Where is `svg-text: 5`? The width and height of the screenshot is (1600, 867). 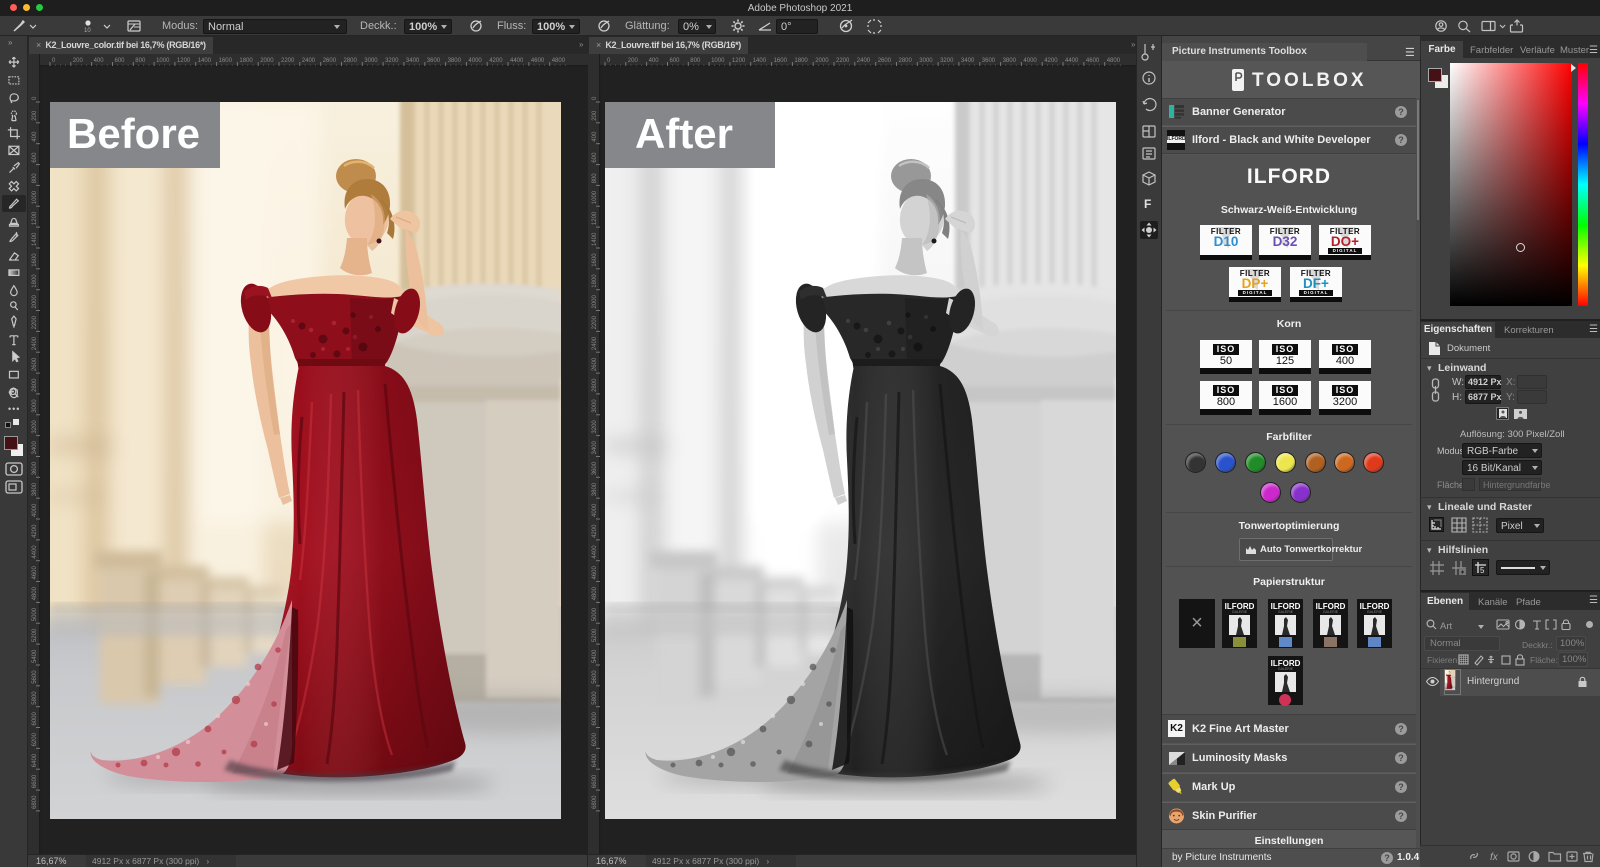
svg-text: 5 is located at coordinates (1482, 570).